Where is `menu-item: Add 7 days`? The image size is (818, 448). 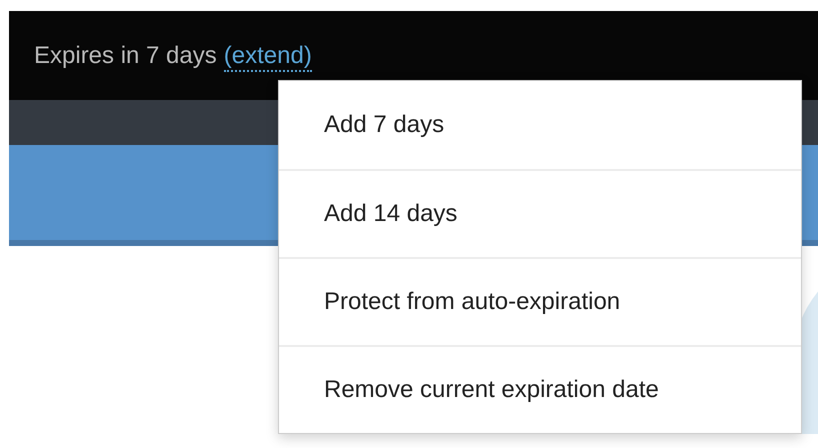
menu-item: Add 7 days is located at coordinates (540, 125).